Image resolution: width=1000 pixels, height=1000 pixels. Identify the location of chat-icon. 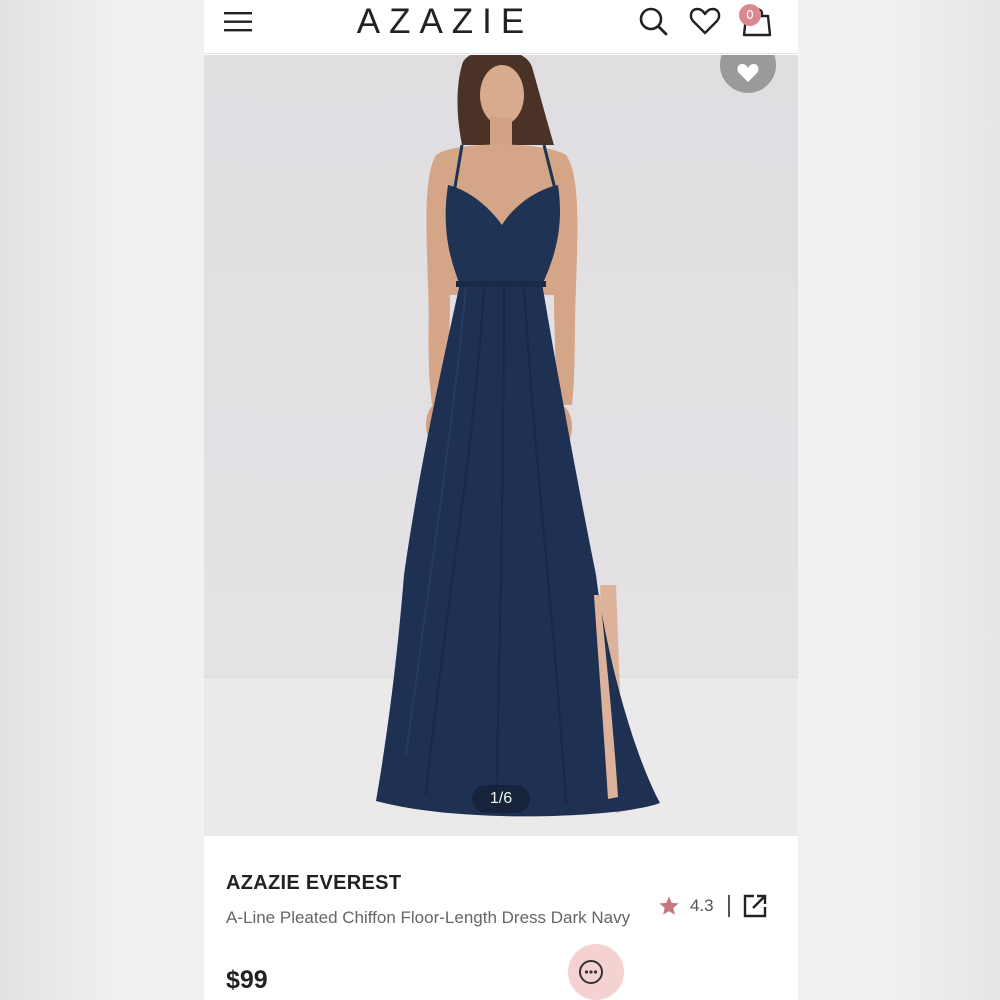
(591, 972).